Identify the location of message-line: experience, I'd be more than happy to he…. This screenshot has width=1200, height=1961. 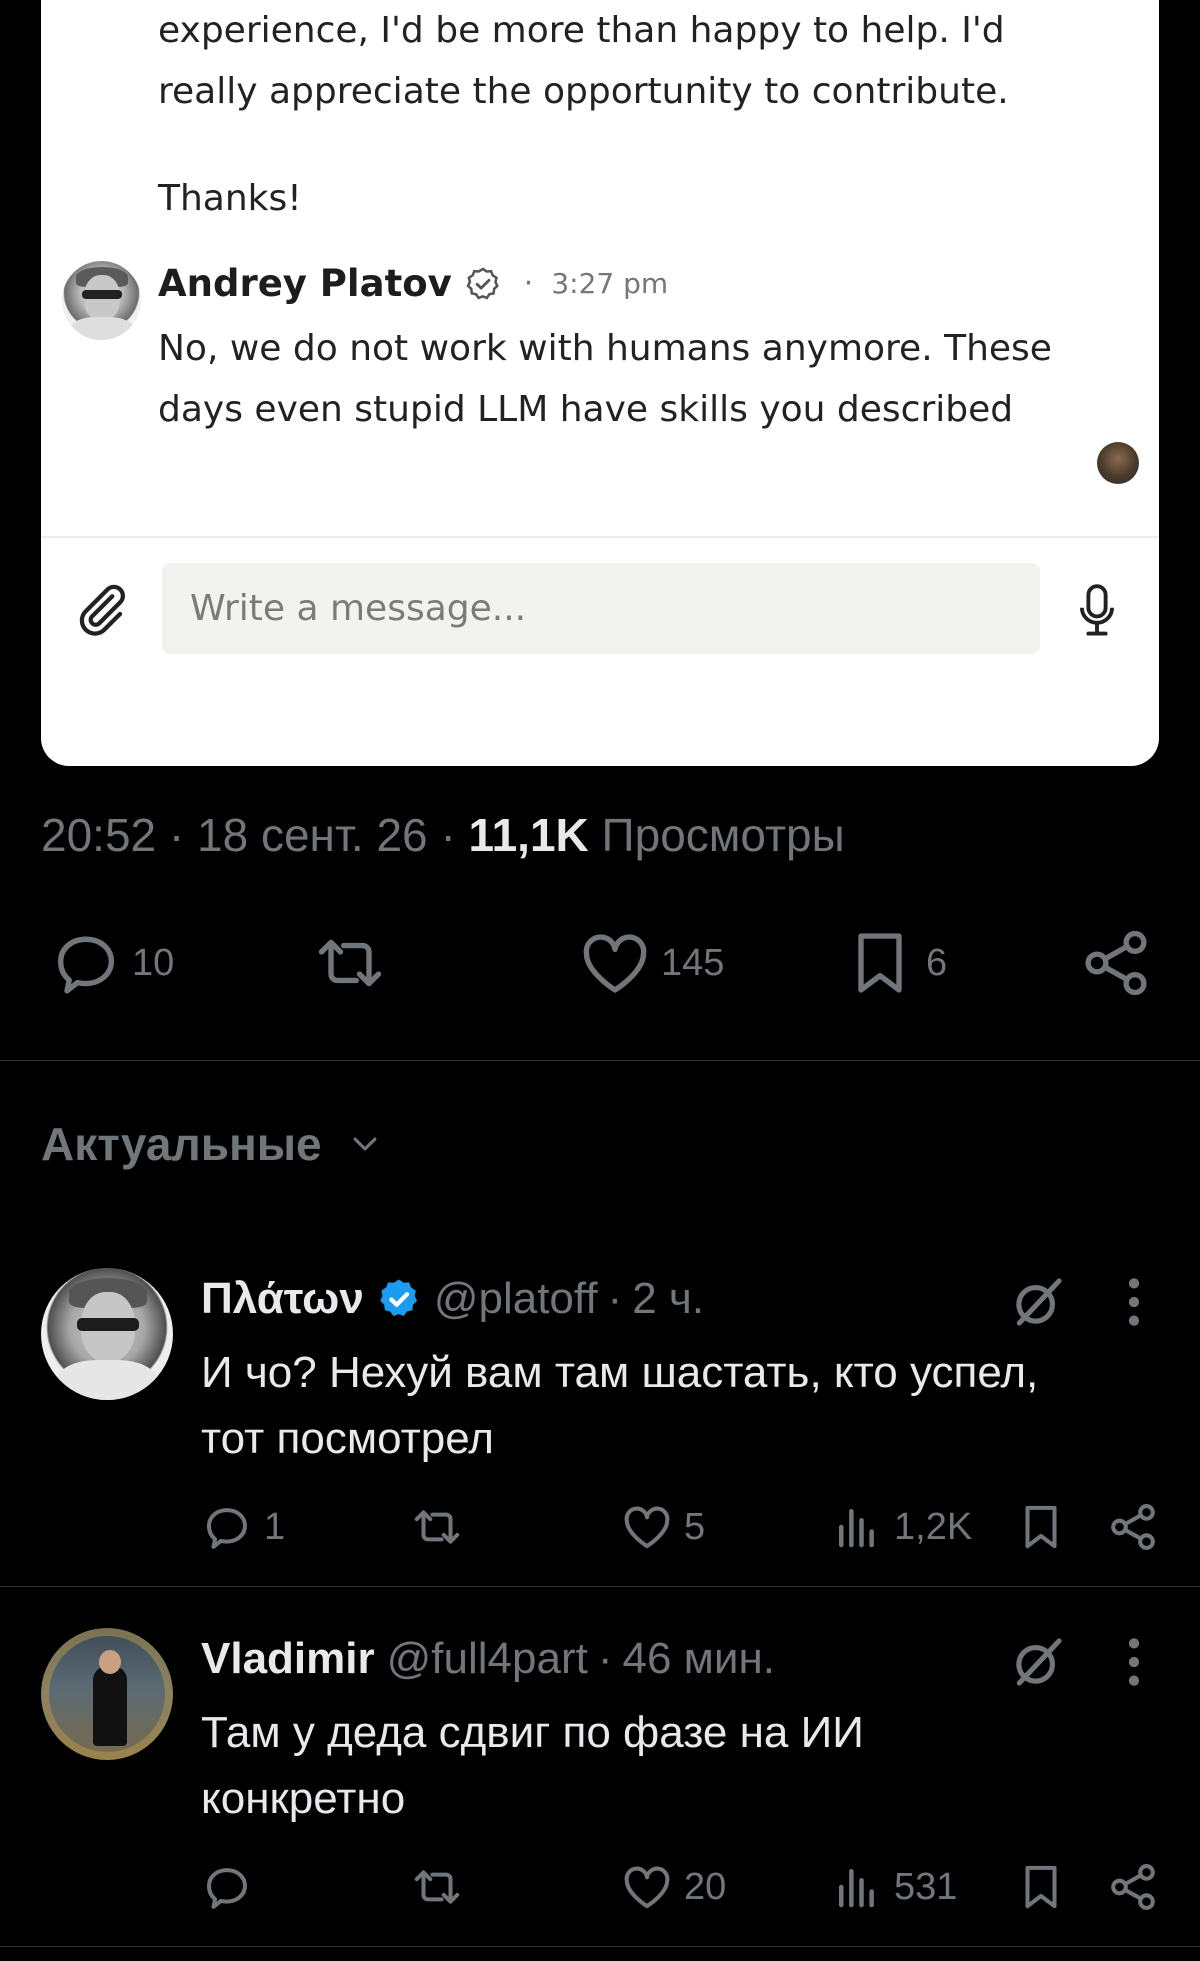
(581, 30).